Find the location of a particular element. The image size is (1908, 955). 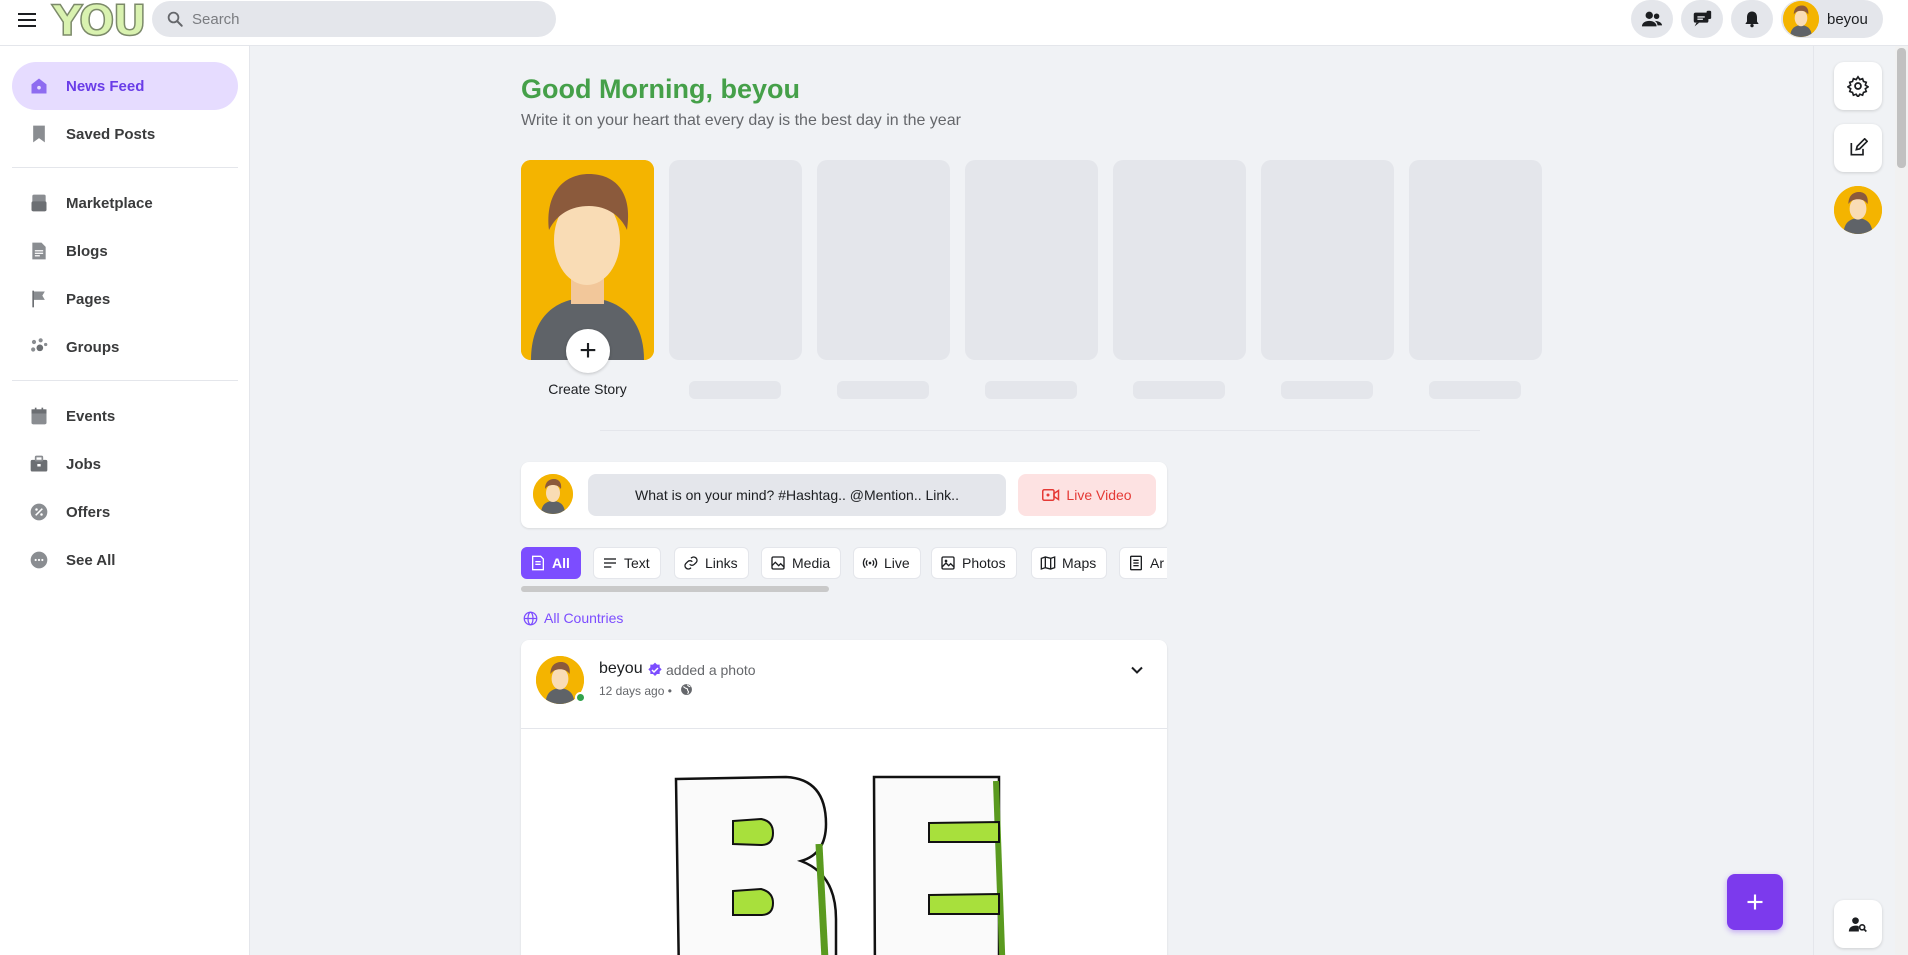

store-icon is located at coordinates (39, 203).